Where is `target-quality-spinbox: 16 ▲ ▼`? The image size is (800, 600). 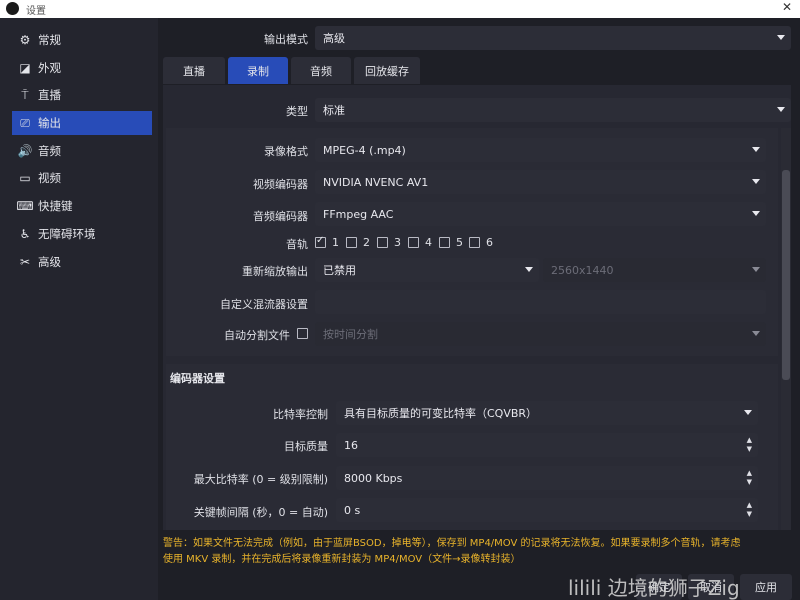
target-quality-spinbox: 16 ▲ ▼ is located at coordinates (547, 445).